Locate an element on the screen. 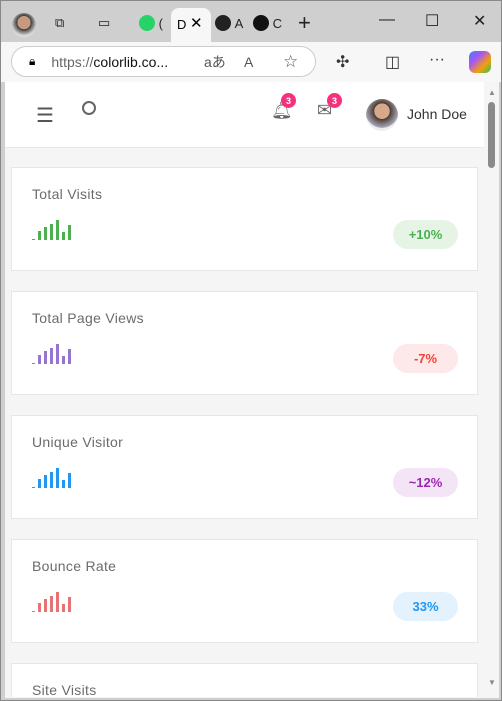 Image resolution: width=502 pixels, height=701 pixels. change-badge: +10% is located at coordinates (425, 234).